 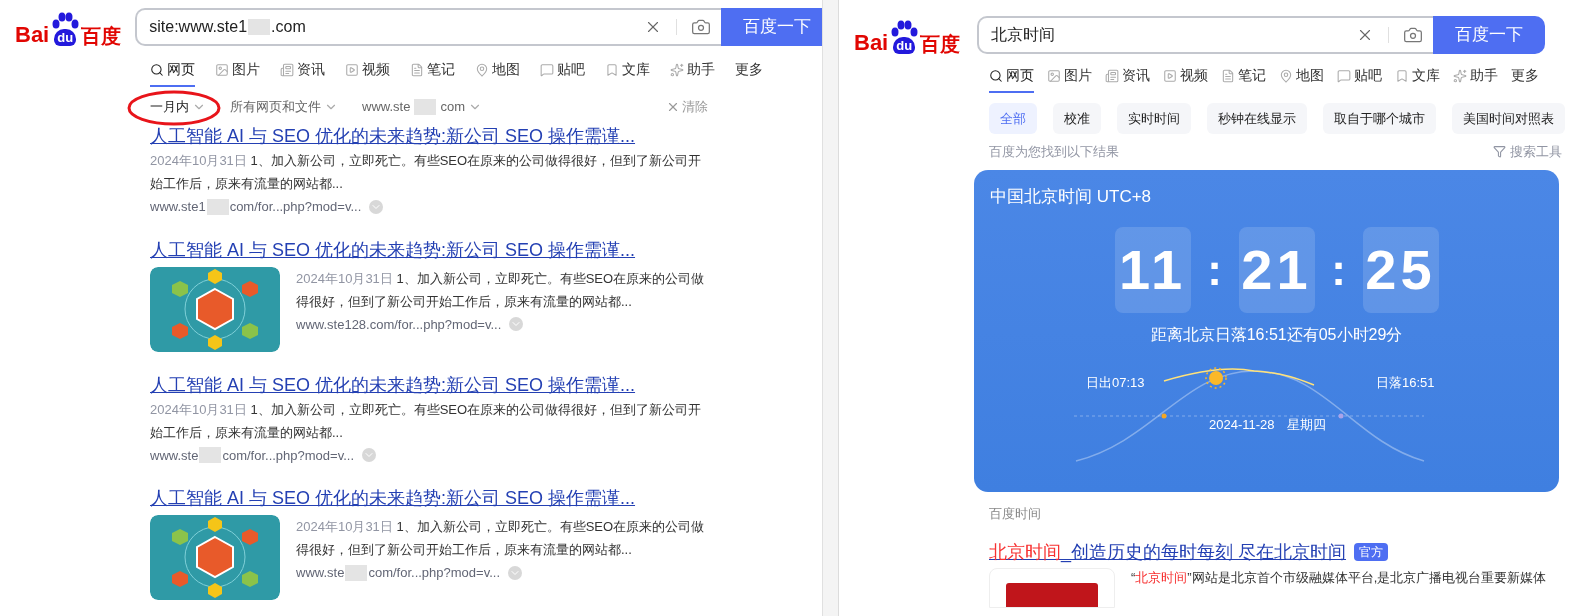 I want to click on filter-dropdown: 所有网页和文件, so click(x=284, y=107).